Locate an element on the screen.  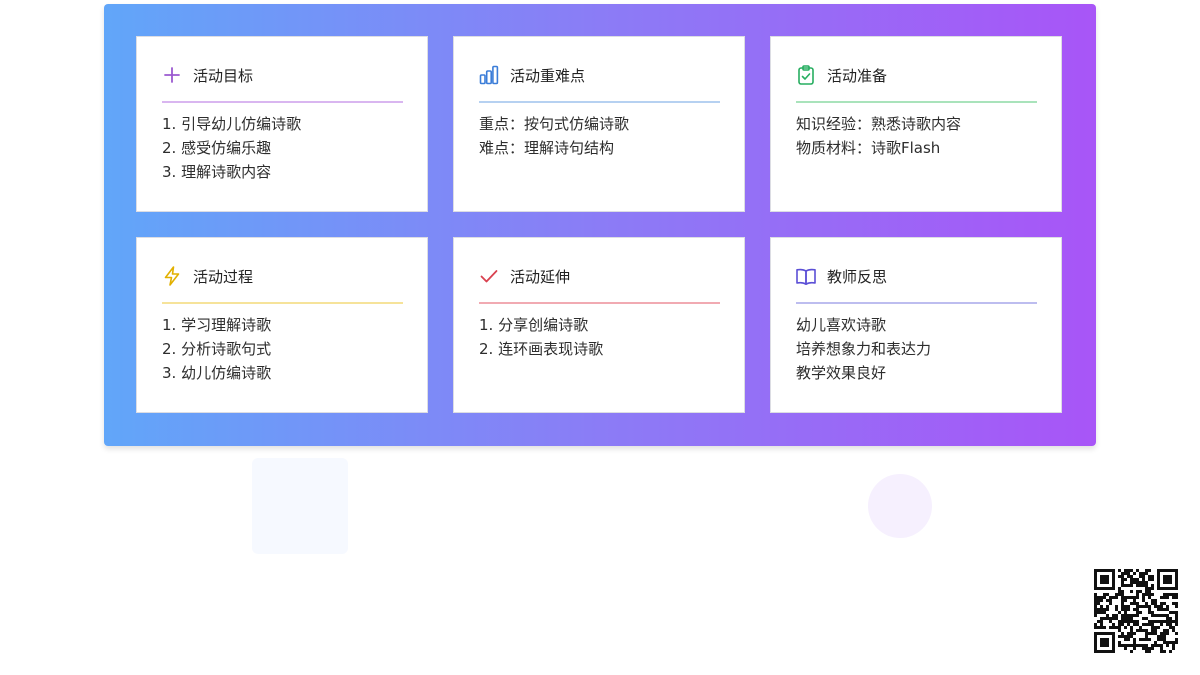
card-header: 教师反思 is located at coordinates (841, 276).